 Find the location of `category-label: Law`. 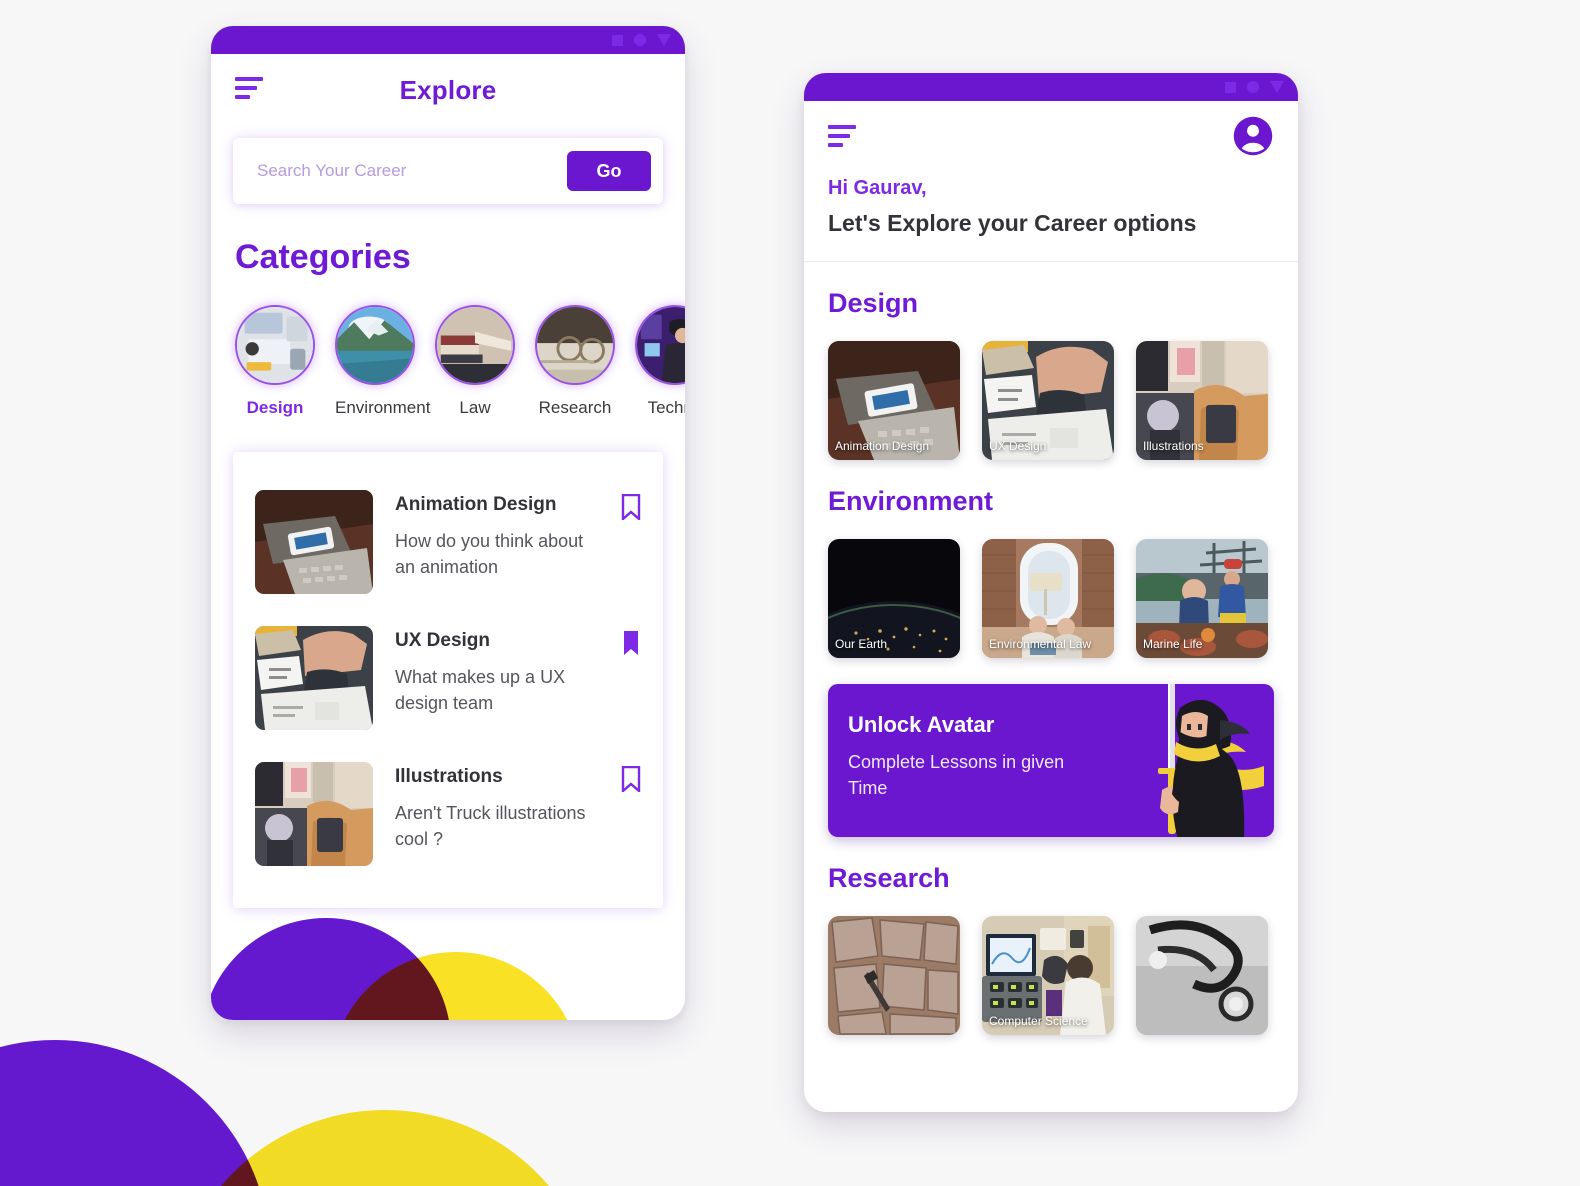

category-label: Law is located at coordinates (475, 407).